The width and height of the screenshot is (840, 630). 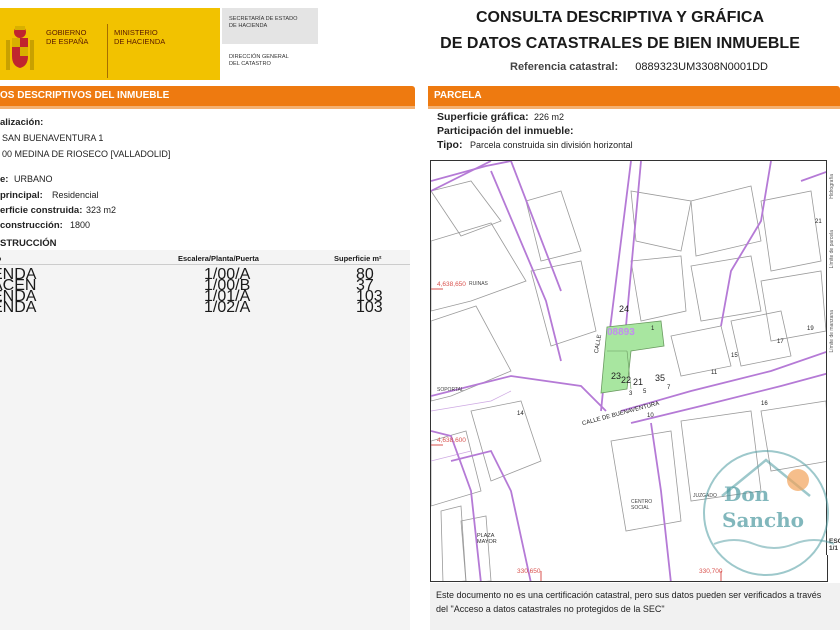 What do you see at coordinates (702, 67) in the screenshot?
I see `referencia-value: 0889323UM3308N0001DD` at bounding box center [702, 67].